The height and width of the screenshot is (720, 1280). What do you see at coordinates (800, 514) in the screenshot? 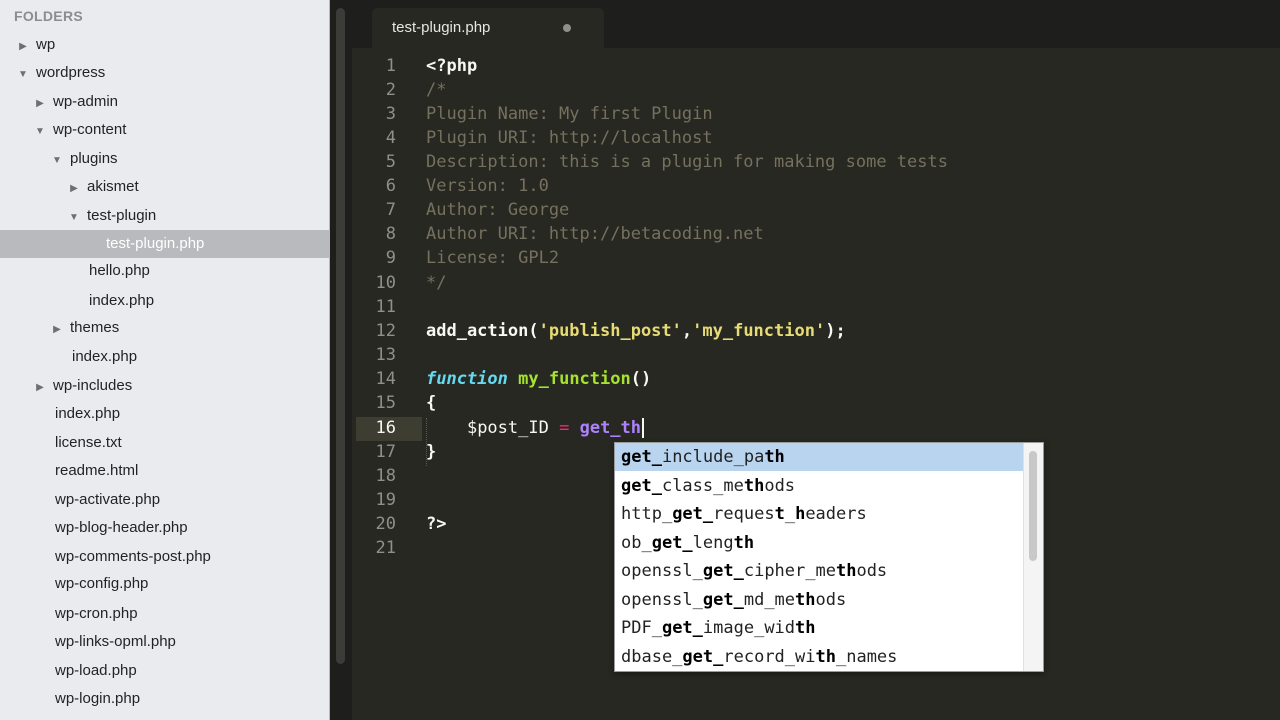
I see `match-highlight: h` at bounding box center [800, 514].